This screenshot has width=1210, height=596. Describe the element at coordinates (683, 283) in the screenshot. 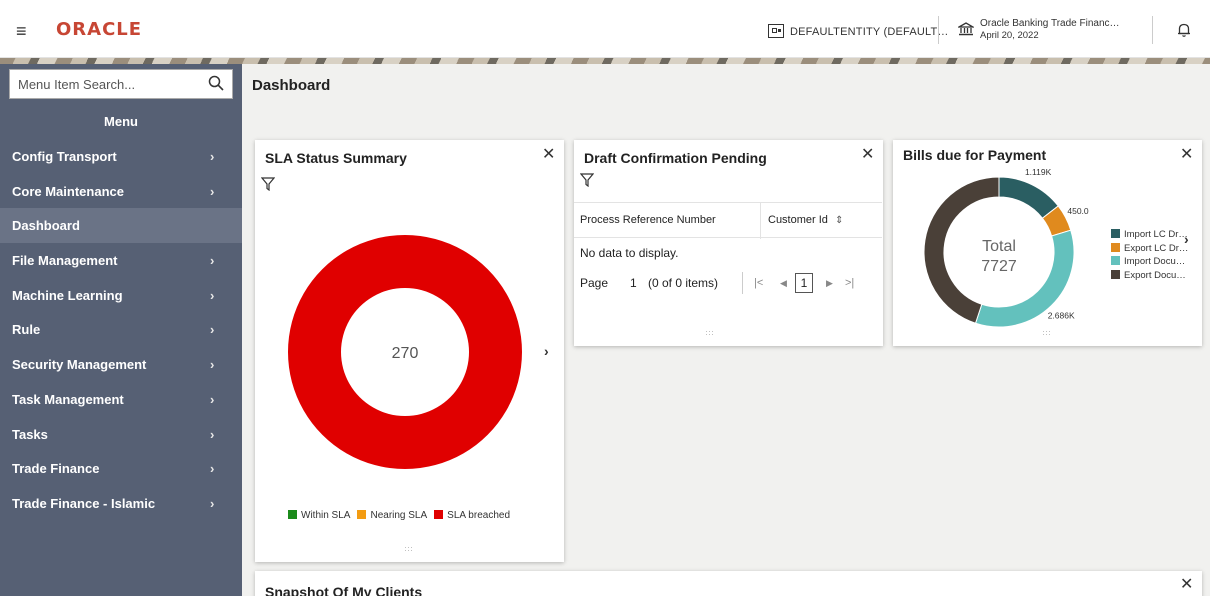

I see `items-count: (0 of 0 items)` at that location.